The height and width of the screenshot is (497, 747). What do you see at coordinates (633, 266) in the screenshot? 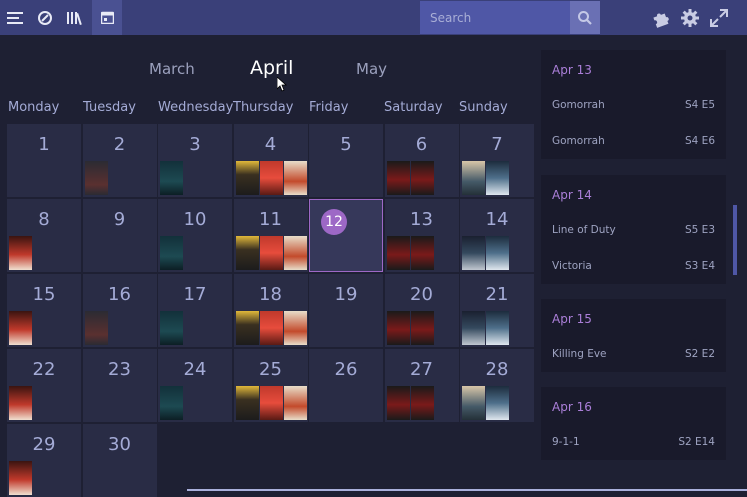
I see `agenda-episode-row: Victoria S3 E4` at bounding box center [633, 266].